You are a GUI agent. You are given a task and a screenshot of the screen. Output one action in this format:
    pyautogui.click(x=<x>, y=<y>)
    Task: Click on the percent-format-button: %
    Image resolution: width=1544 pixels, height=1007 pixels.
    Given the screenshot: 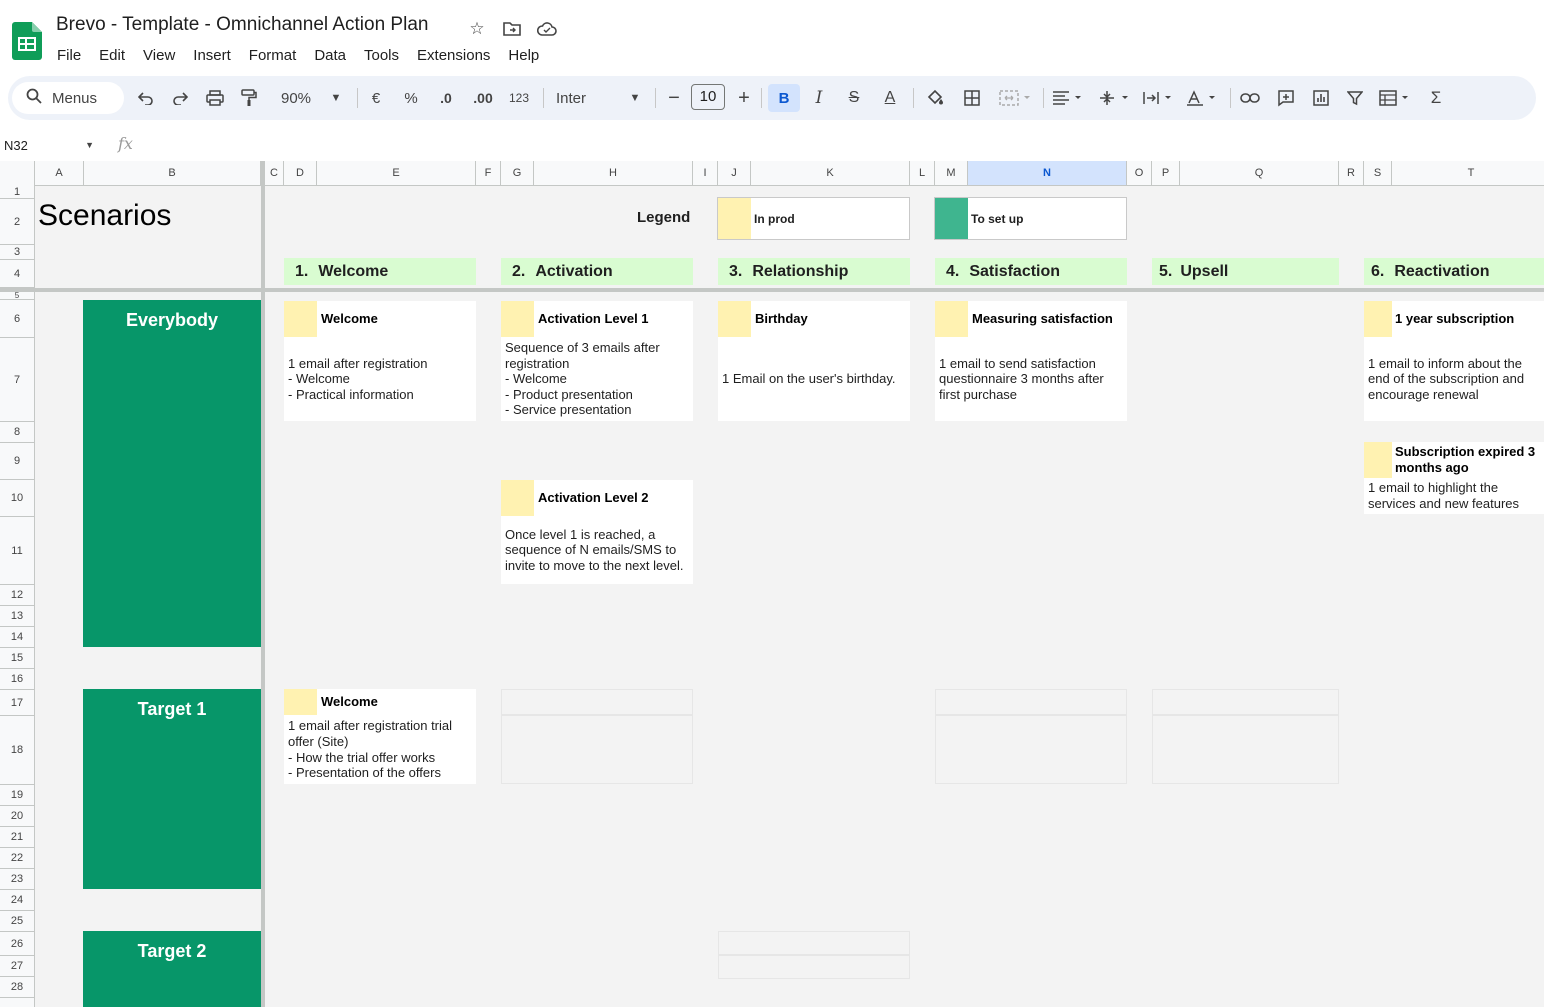 What is the action you would take?
    pyautogui.click(x=411, y=98)
    